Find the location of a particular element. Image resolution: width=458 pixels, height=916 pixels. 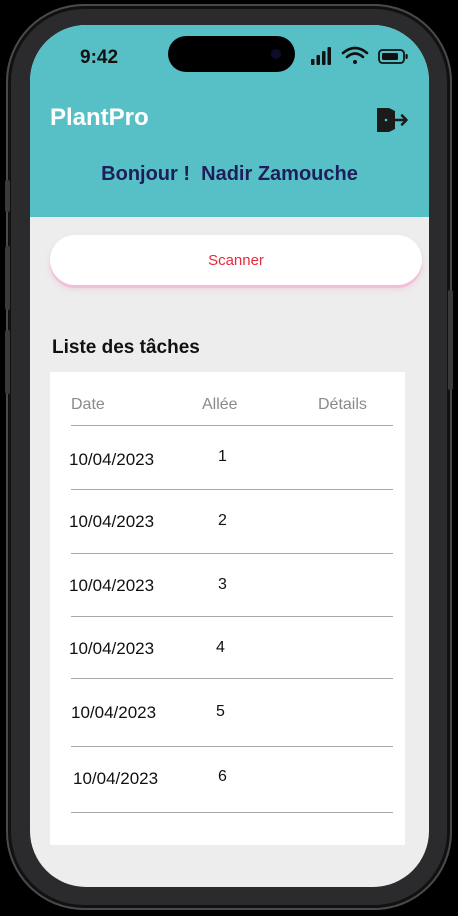

row-allee: 3 is located at coordinates (222, 584).